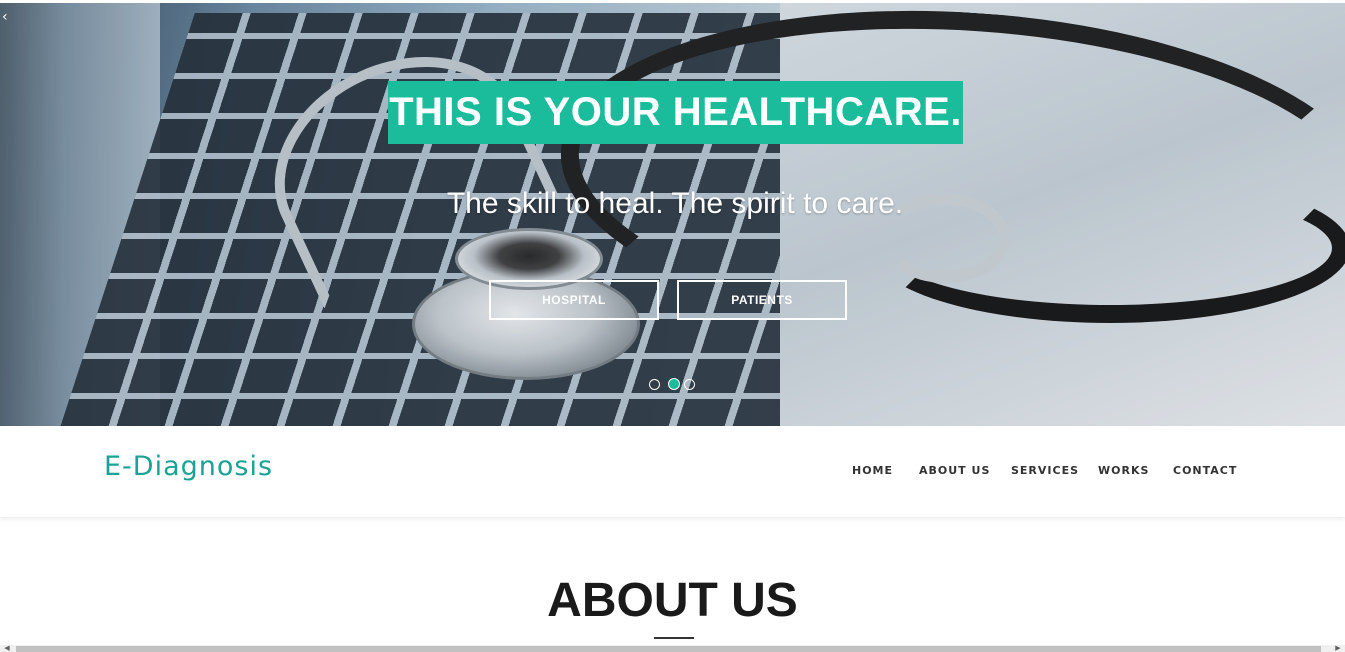 The width and height of the screenshot is (1345, 652). What do you see at coordinates (954, 470) in the screenshot?
I see `nav-about-us: ABOUT US` at bounding box center [954, 470].